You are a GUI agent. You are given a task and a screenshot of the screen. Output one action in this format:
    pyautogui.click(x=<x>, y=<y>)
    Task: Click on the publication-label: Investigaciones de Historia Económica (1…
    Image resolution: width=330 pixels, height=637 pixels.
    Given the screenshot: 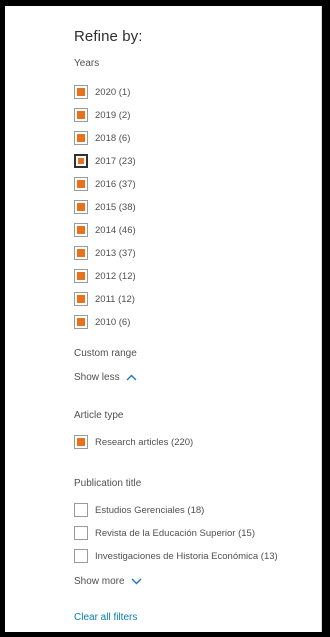 What is the action you would take?
    pyautogui.click(x=186, y=556)
    